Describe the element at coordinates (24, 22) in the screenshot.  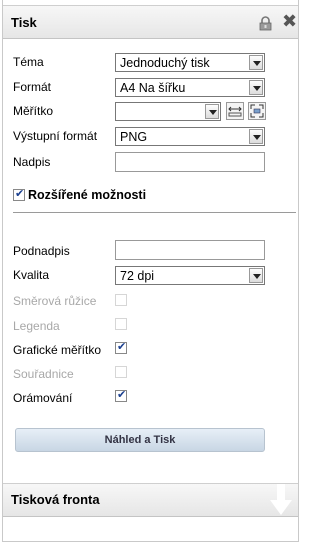
I see `panel-title: Tisk` at that location.